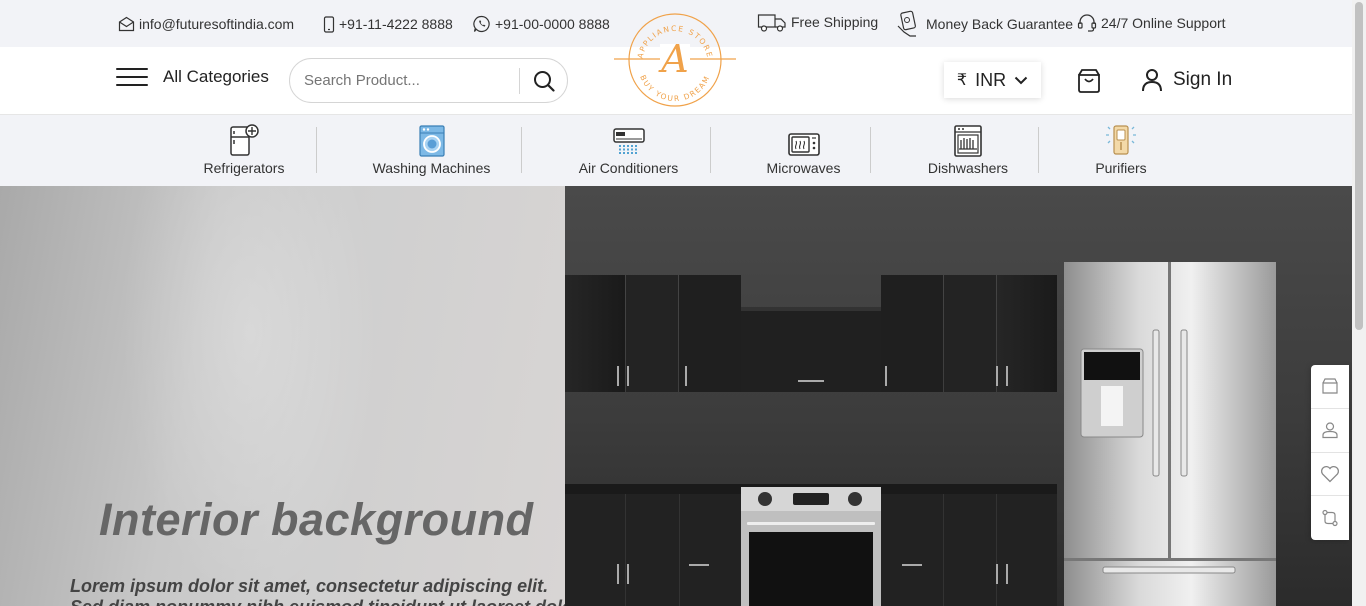 The image size is (1366, 606). I want to click on category-purifiers: Purifiers, so click(1121, 149).